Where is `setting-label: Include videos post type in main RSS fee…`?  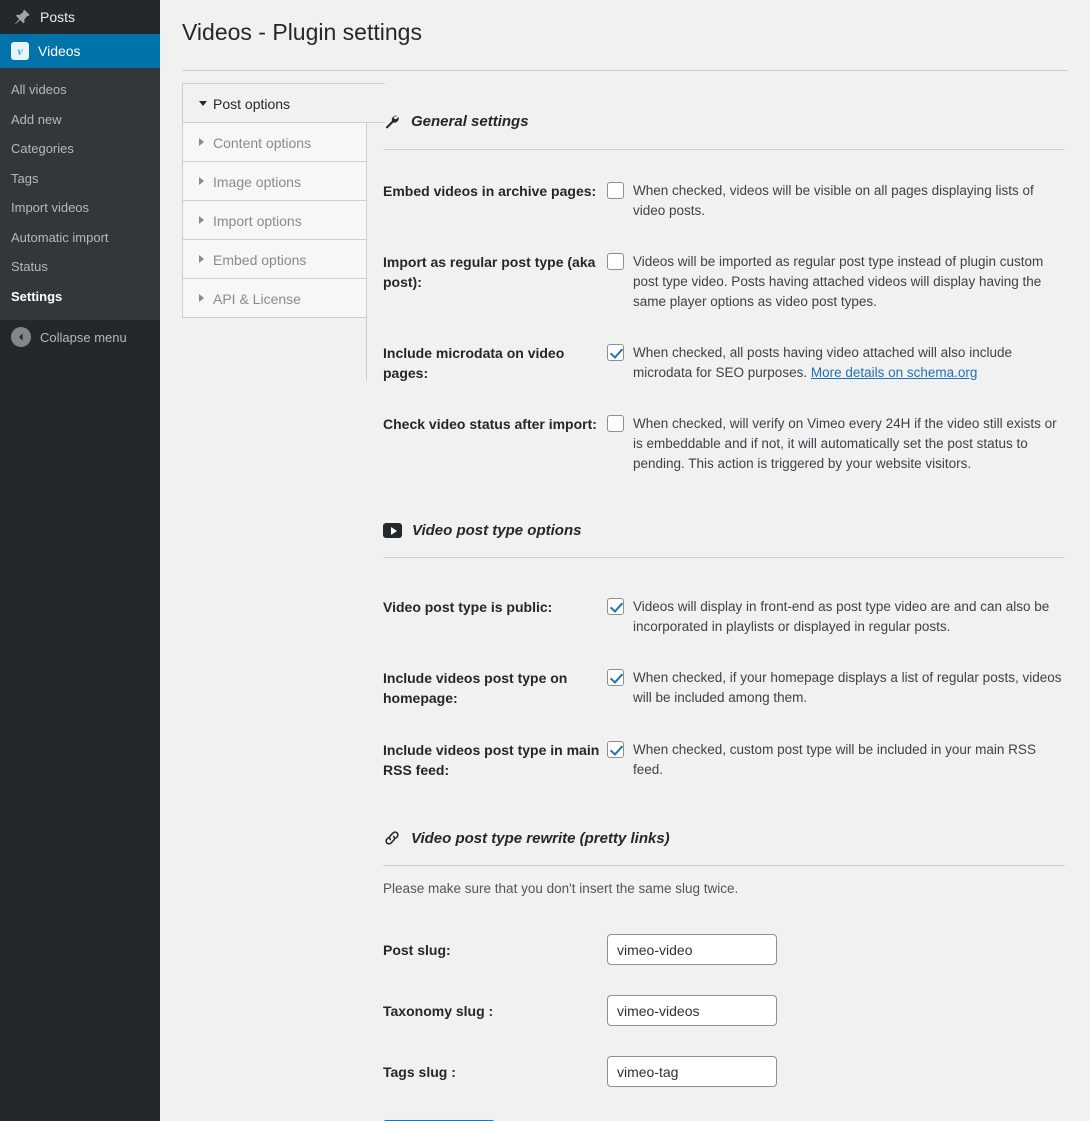
setting-label: Include videos post type in main RSS fee… is located at coordinates (491, 760).